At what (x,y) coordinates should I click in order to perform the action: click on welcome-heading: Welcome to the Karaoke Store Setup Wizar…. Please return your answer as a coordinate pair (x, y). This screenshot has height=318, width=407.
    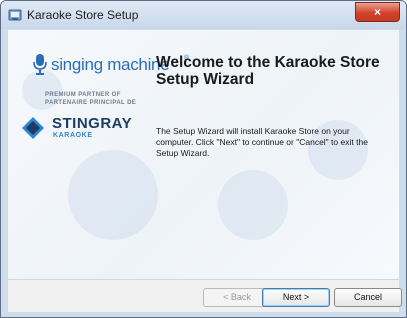
    Looking at the image, I should click on (268, 71).